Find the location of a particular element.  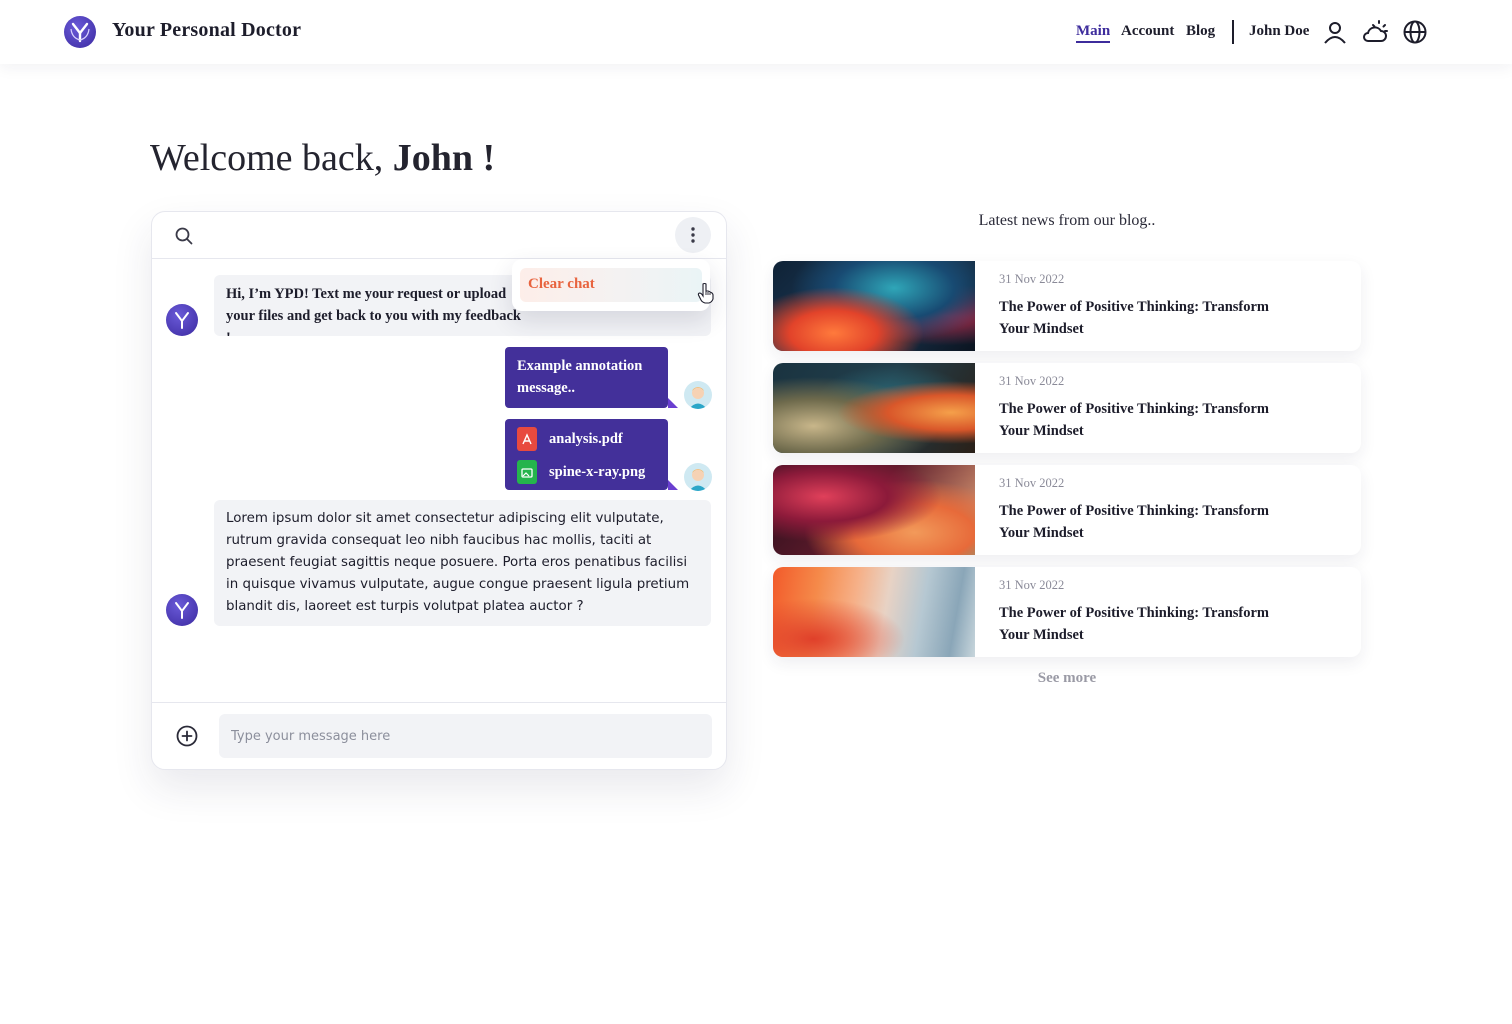

clear-chat-label: Clear chat is located at coordinates (561, 284).